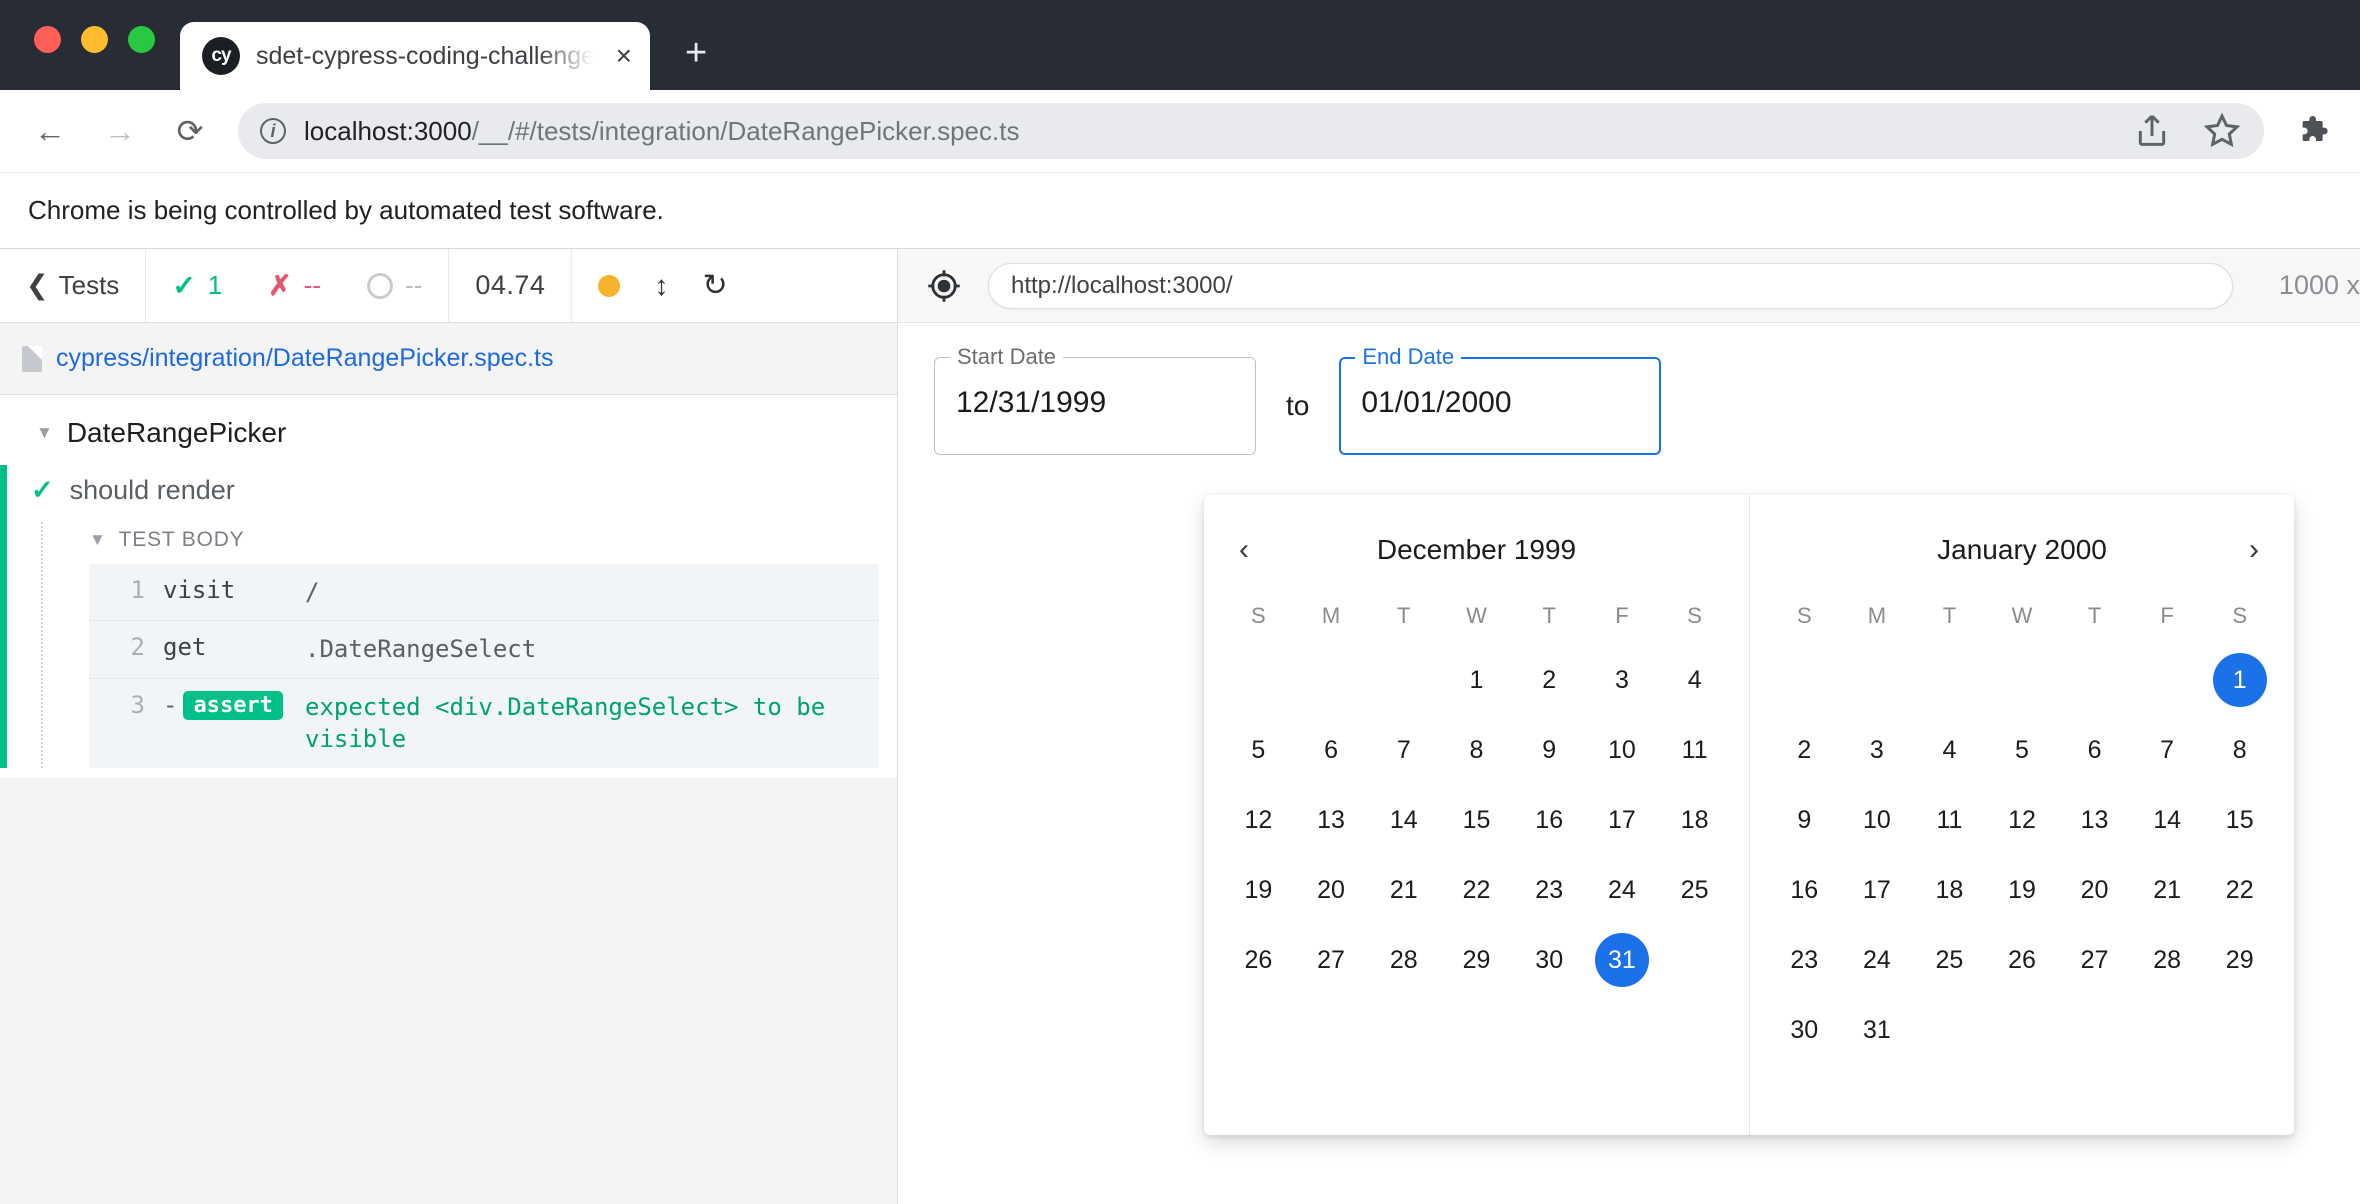 The image size is (2360, 1204). What do you see at coordinates (464, 493) in the screenshot?
I see `test-row: ✓ should render` at bounding box center [464, 493].